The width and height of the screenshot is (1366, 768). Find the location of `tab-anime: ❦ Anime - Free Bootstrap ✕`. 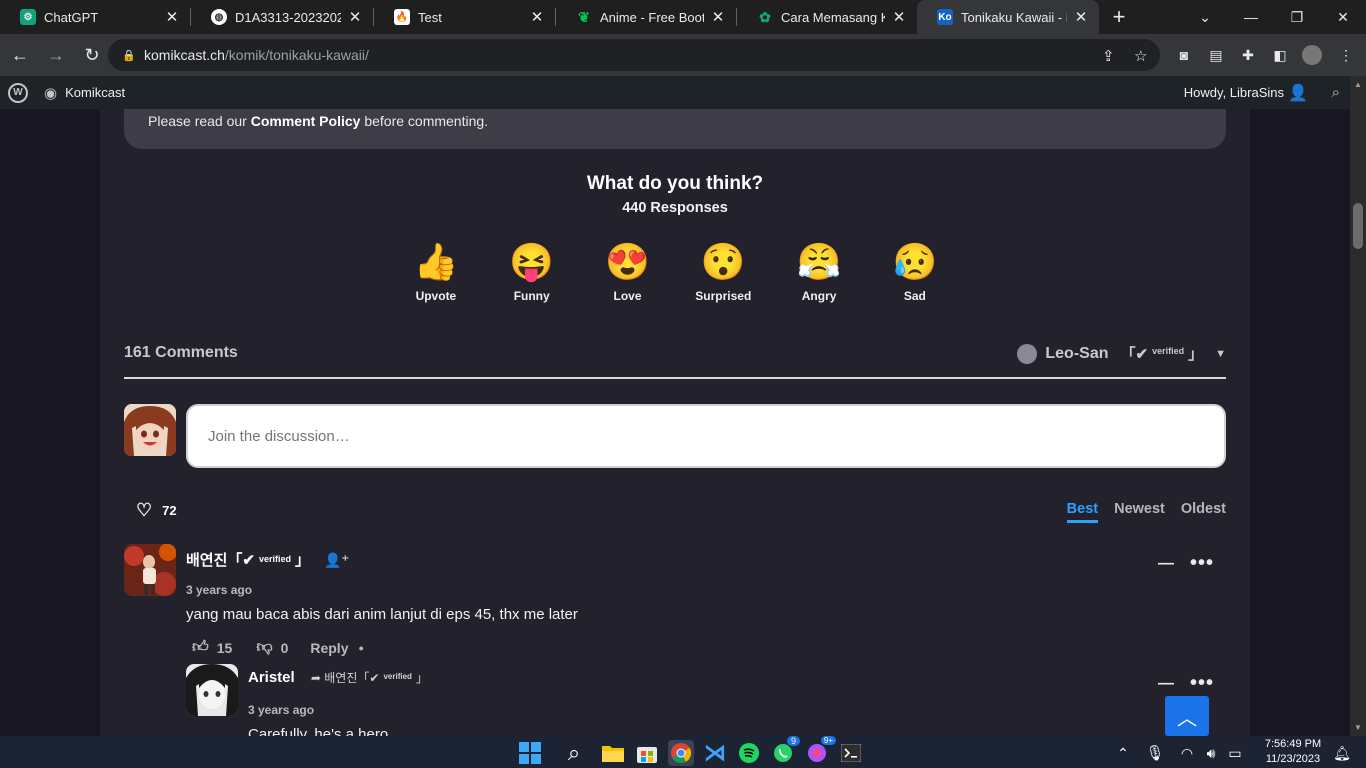

tab-anime: ❦ Anime - Free Bootstrap ✕ is located at coordinates (646, 17).